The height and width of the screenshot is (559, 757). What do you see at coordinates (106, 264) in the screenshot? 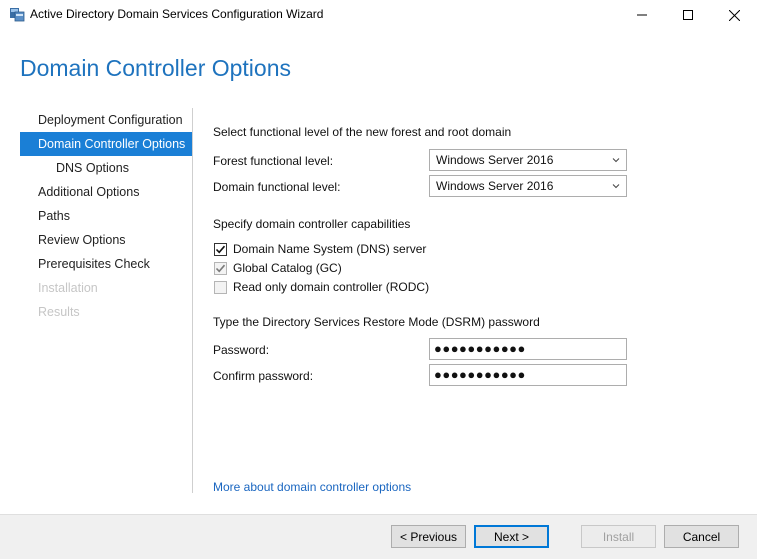
I see `nav-item-prerequisites-check: Prerequisites Check` at bounding box center [106, 264].